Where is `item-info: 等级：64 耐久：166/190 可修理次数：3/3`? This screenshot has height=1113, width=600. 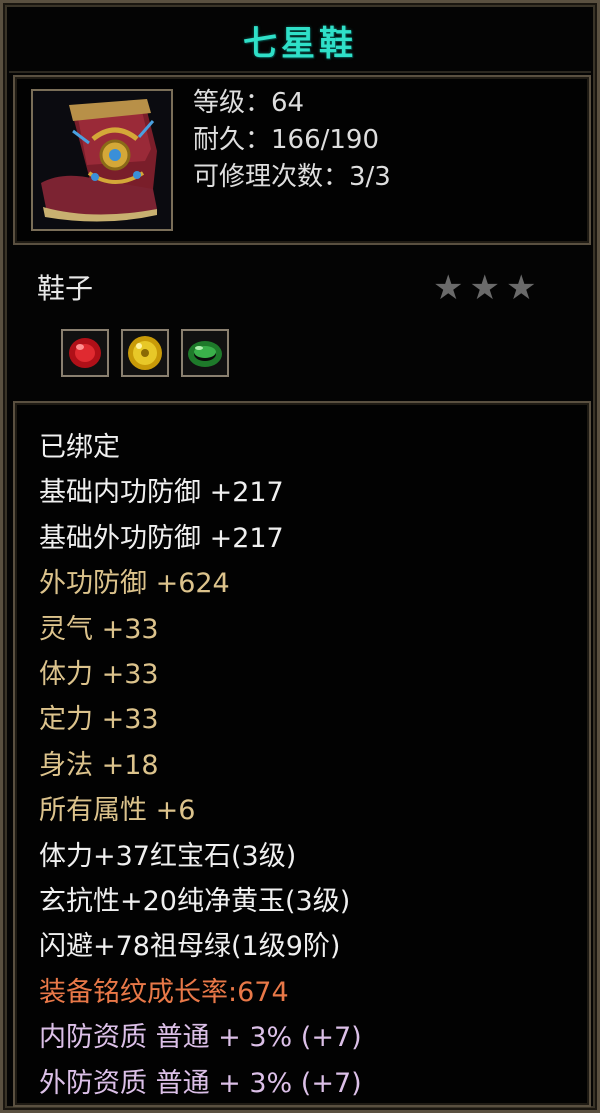
item-info: 等级：64 耐久：166/190 可修理次数：3/3 is located at coordinates (292, 140).